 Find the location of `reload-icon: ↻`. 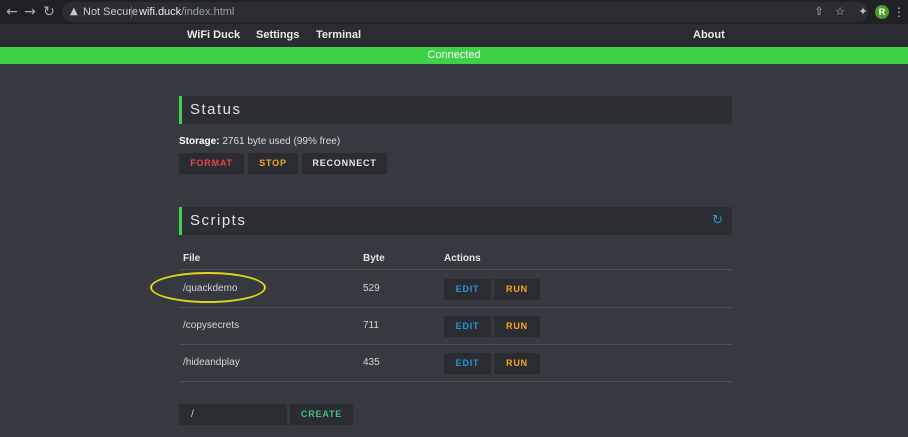

reload-icon: ↻ is located at coordinates (49, 12).